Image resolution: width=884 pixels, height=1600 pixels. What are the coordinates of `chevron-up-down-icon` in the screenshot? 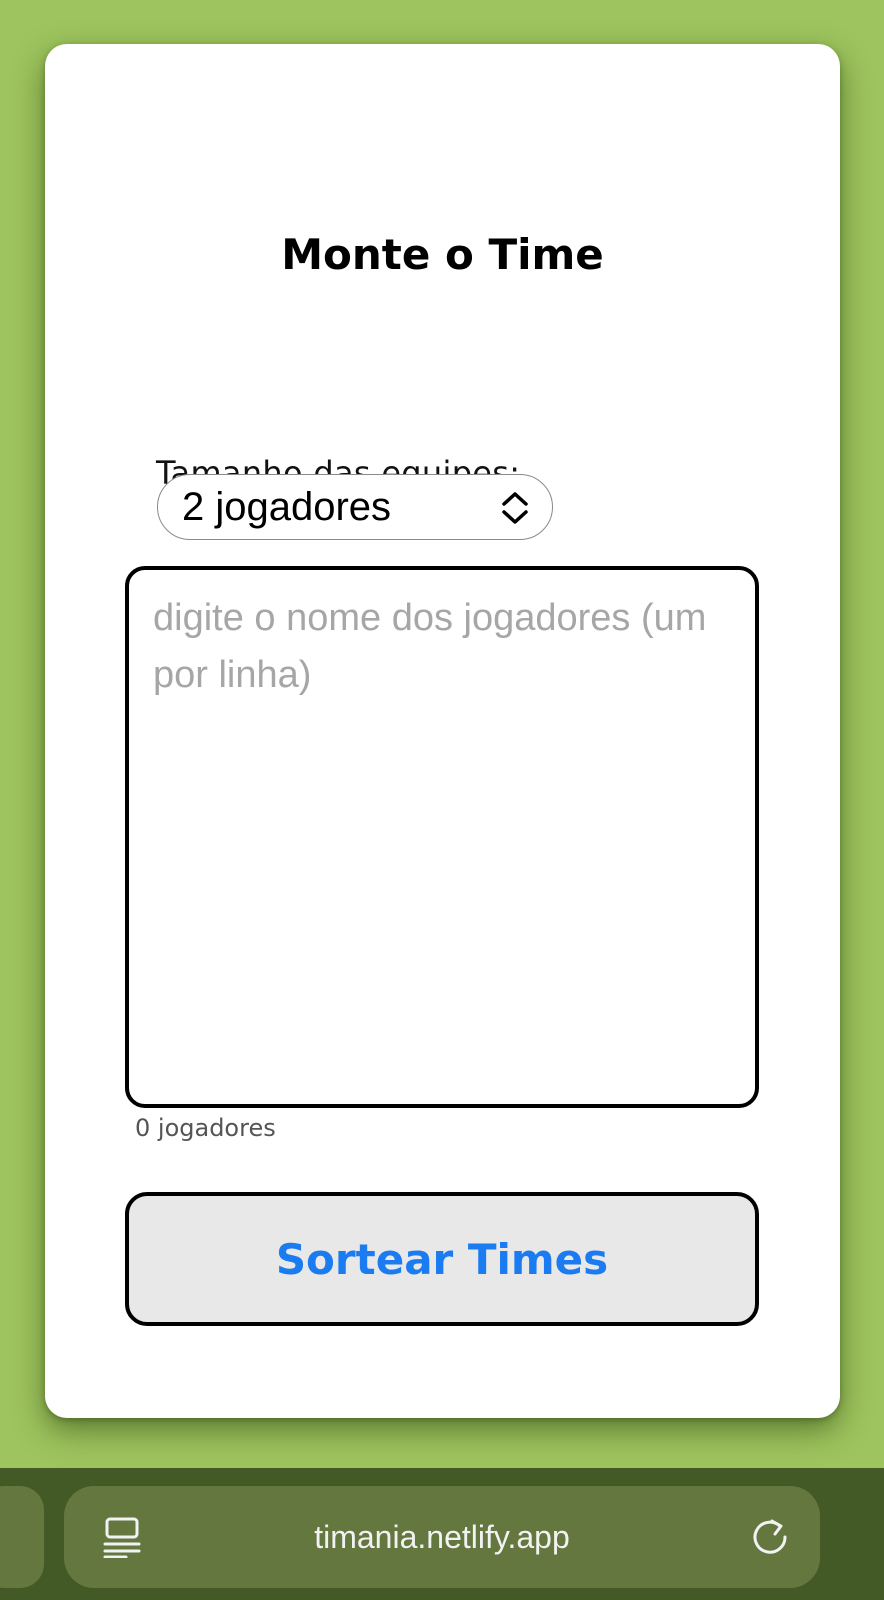 It's located at (515, 508).